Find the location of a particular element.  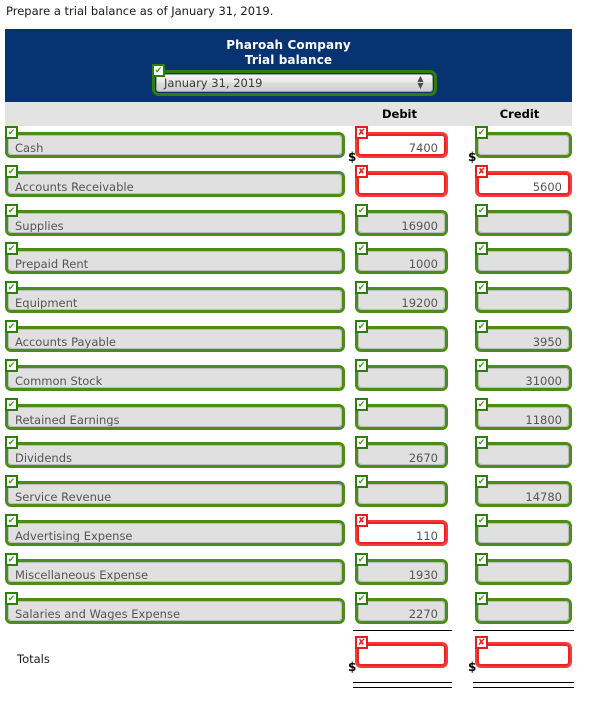

debit-field-7: ✔ is located at coordinates (401, 413).